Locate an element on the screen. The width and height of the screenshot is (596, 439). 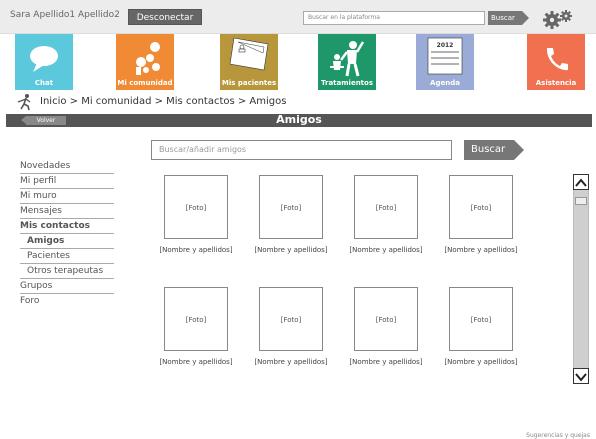
tile-mi-comunidad: Mi comunidad is located at coordinates (145, 62).